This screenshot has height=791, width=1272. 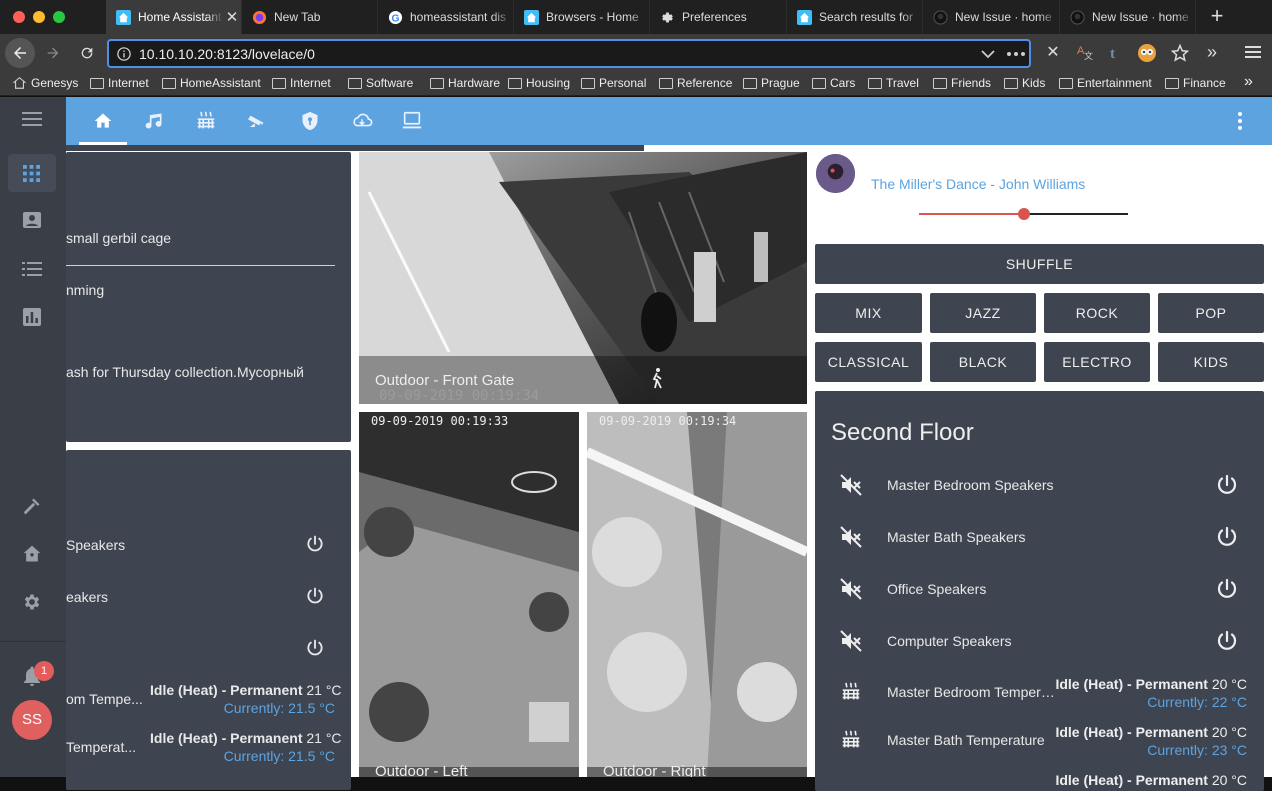 I want to click on sidebar-item-map, so click(x=32, y=221).